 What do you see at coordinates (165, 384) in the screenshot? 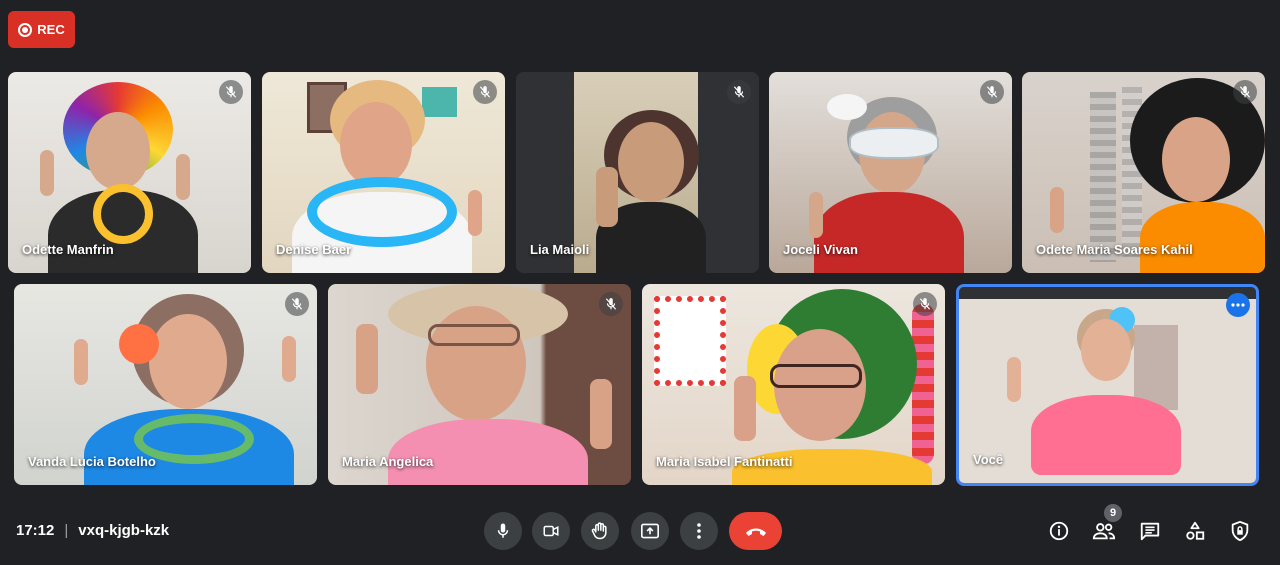
I see `participant-tile: Vanda Lucia Botelho` at bounding box center [165, 384].